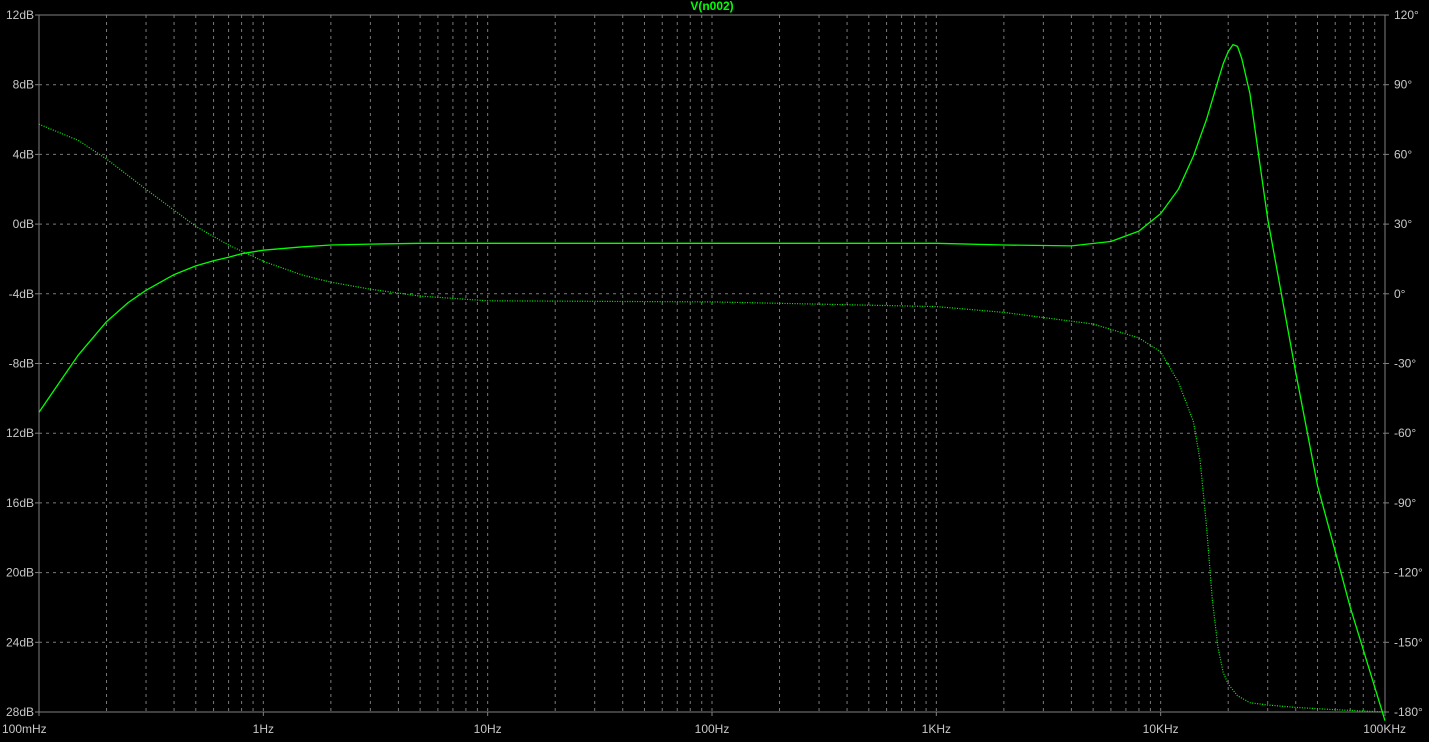 This screenshot has height=742, width=1429. I want to click on y-left-tick-label: 4dB, so click(23, 154).